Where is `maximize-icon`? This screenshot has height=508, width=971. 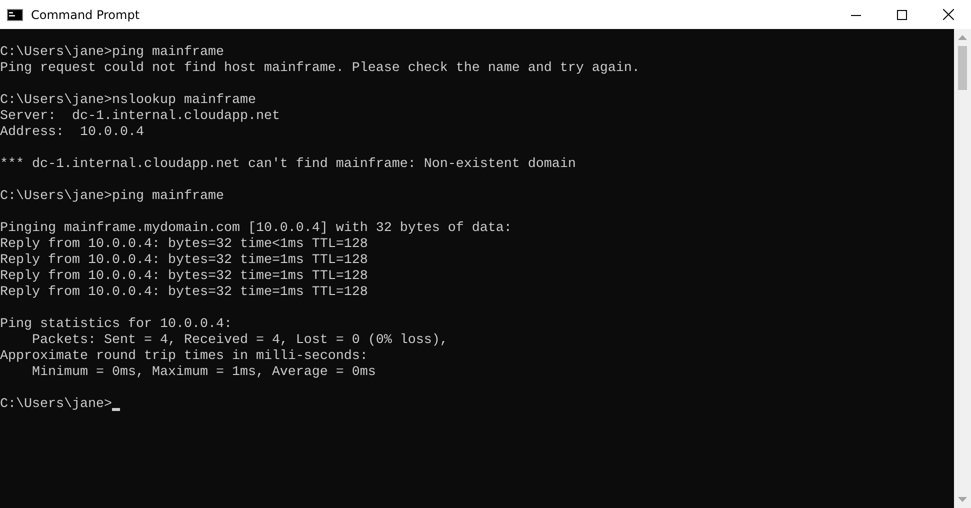 maximize-icon is located at coordinates (902, 15).